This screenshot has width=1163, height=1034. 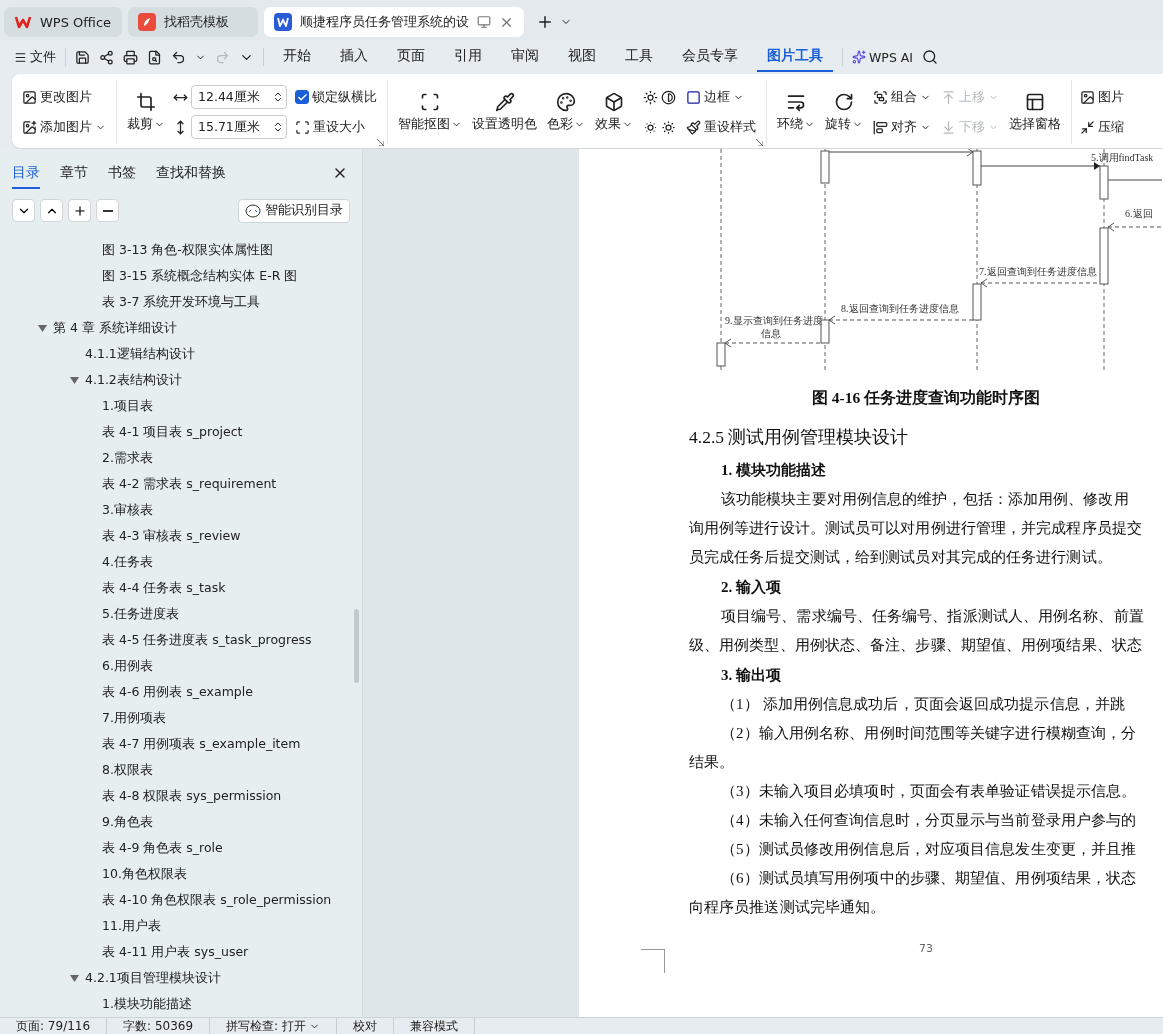 I want to click on toc-entry: 表 4-9 角色表 s_role, so click(x=162, y=848).